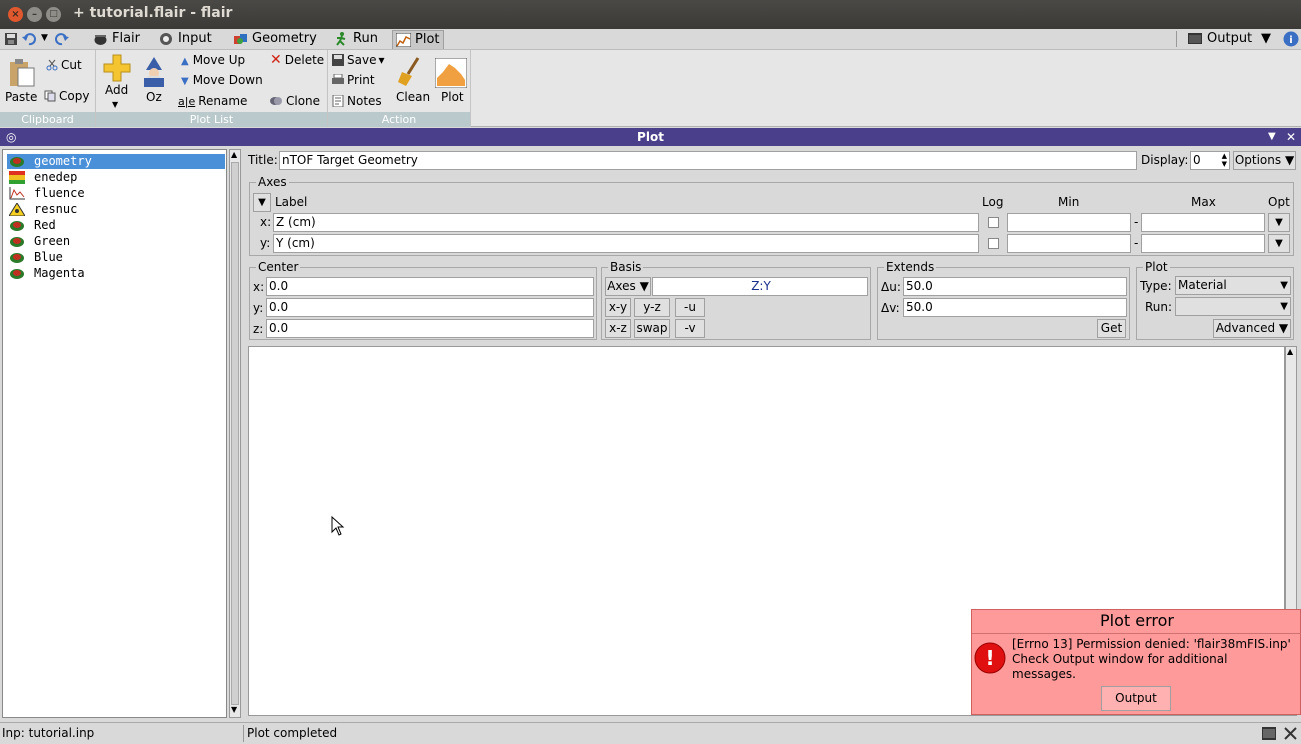 The width and height of the screenshot is (1301, 744). Describe the element at coordinates (358, 60) in the screenshot. I see `save-button: Save ▾` at that location.